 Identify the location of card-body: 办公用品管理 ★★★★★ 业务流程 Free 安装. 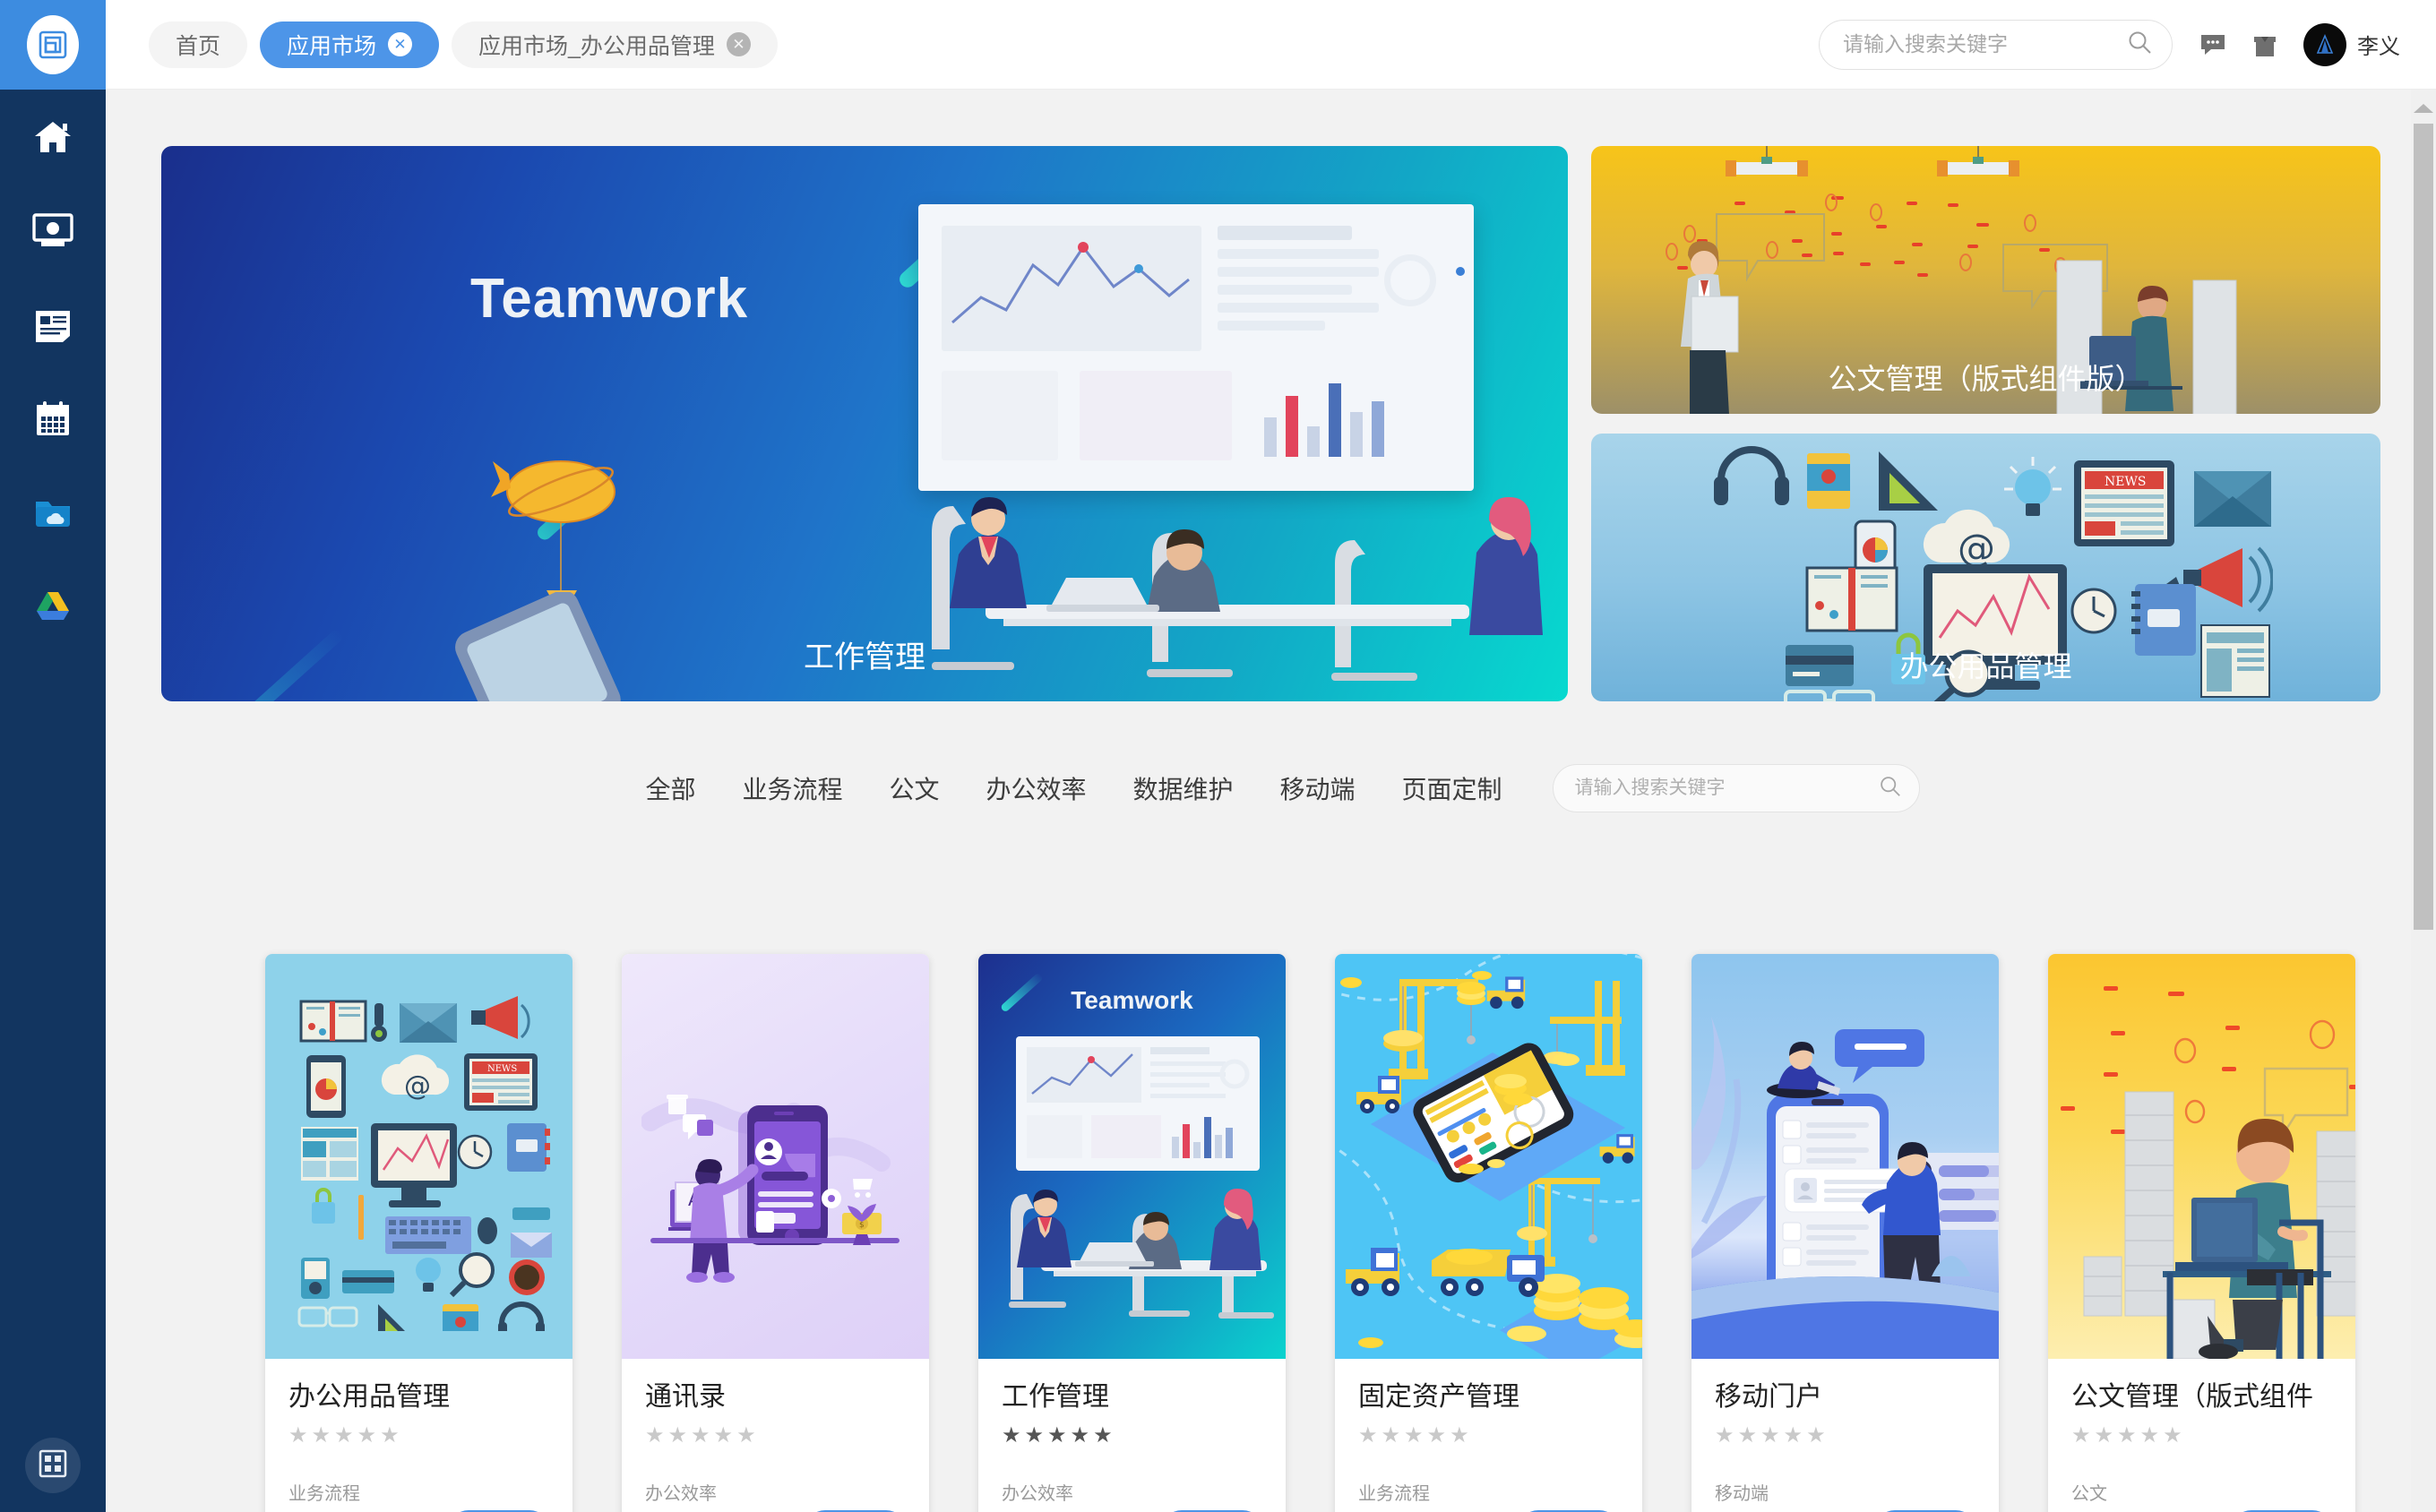
(419, 1436).